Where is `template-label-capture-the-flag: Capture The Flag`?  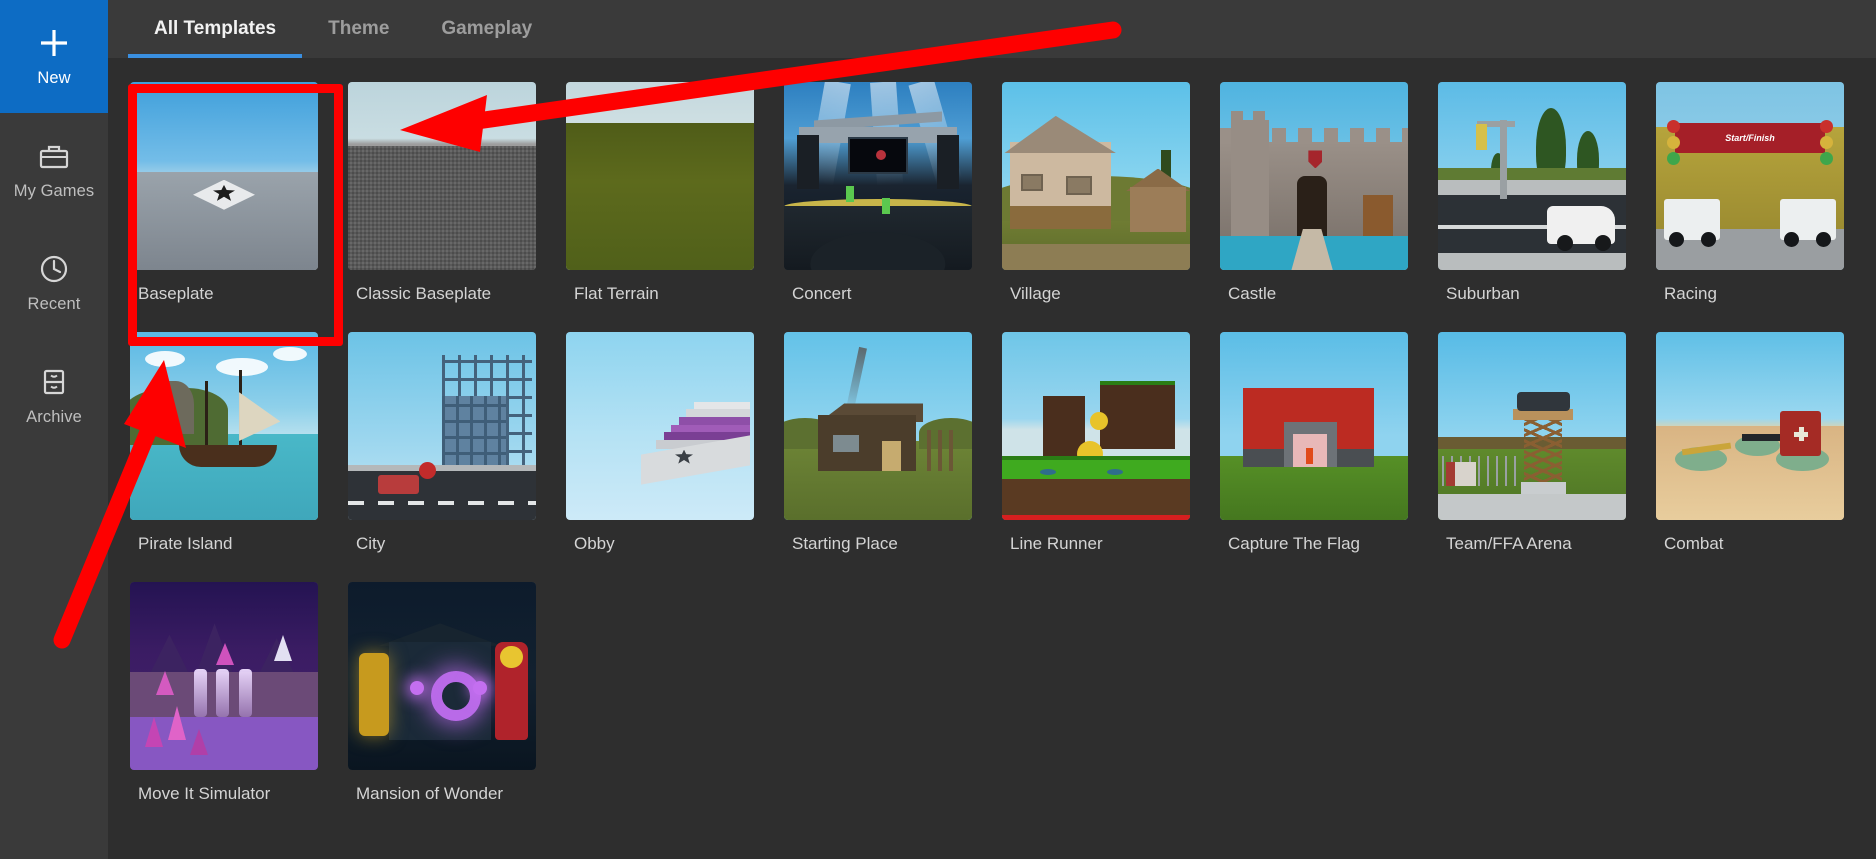
template-label-capture-the-flag: Capture The Flag is located at coordinates (1294, 543).